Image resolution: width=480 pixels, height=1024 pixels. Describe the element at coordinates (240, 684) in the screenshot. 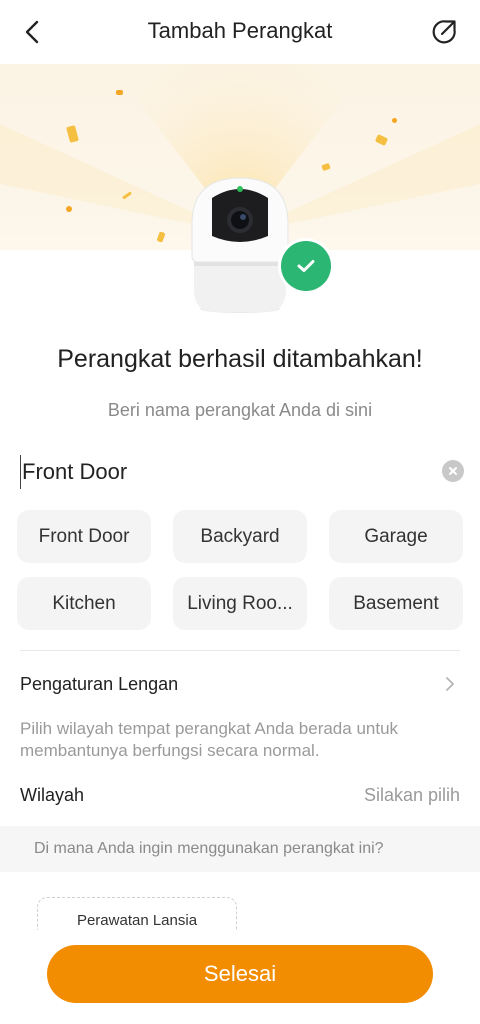

I see `arm-settings-row: Pengaturan Lengan` at that location.